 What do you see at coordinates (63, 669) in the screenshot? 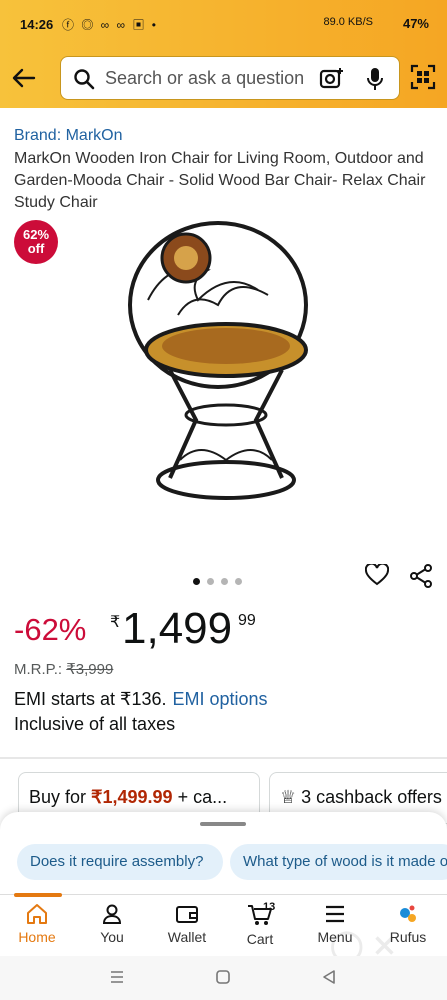
I see `mrp: M.R.P.: ₹3,999` at bounding box center [63, 669].